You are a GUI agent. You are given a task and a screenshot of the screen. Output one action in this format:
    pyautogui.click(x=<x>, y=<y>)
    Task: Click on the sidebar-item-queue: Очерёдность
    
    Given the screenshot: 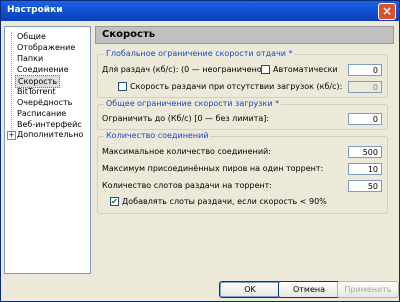 What is the action you would take?
    pyautogui.click(x=44, y=102)
    